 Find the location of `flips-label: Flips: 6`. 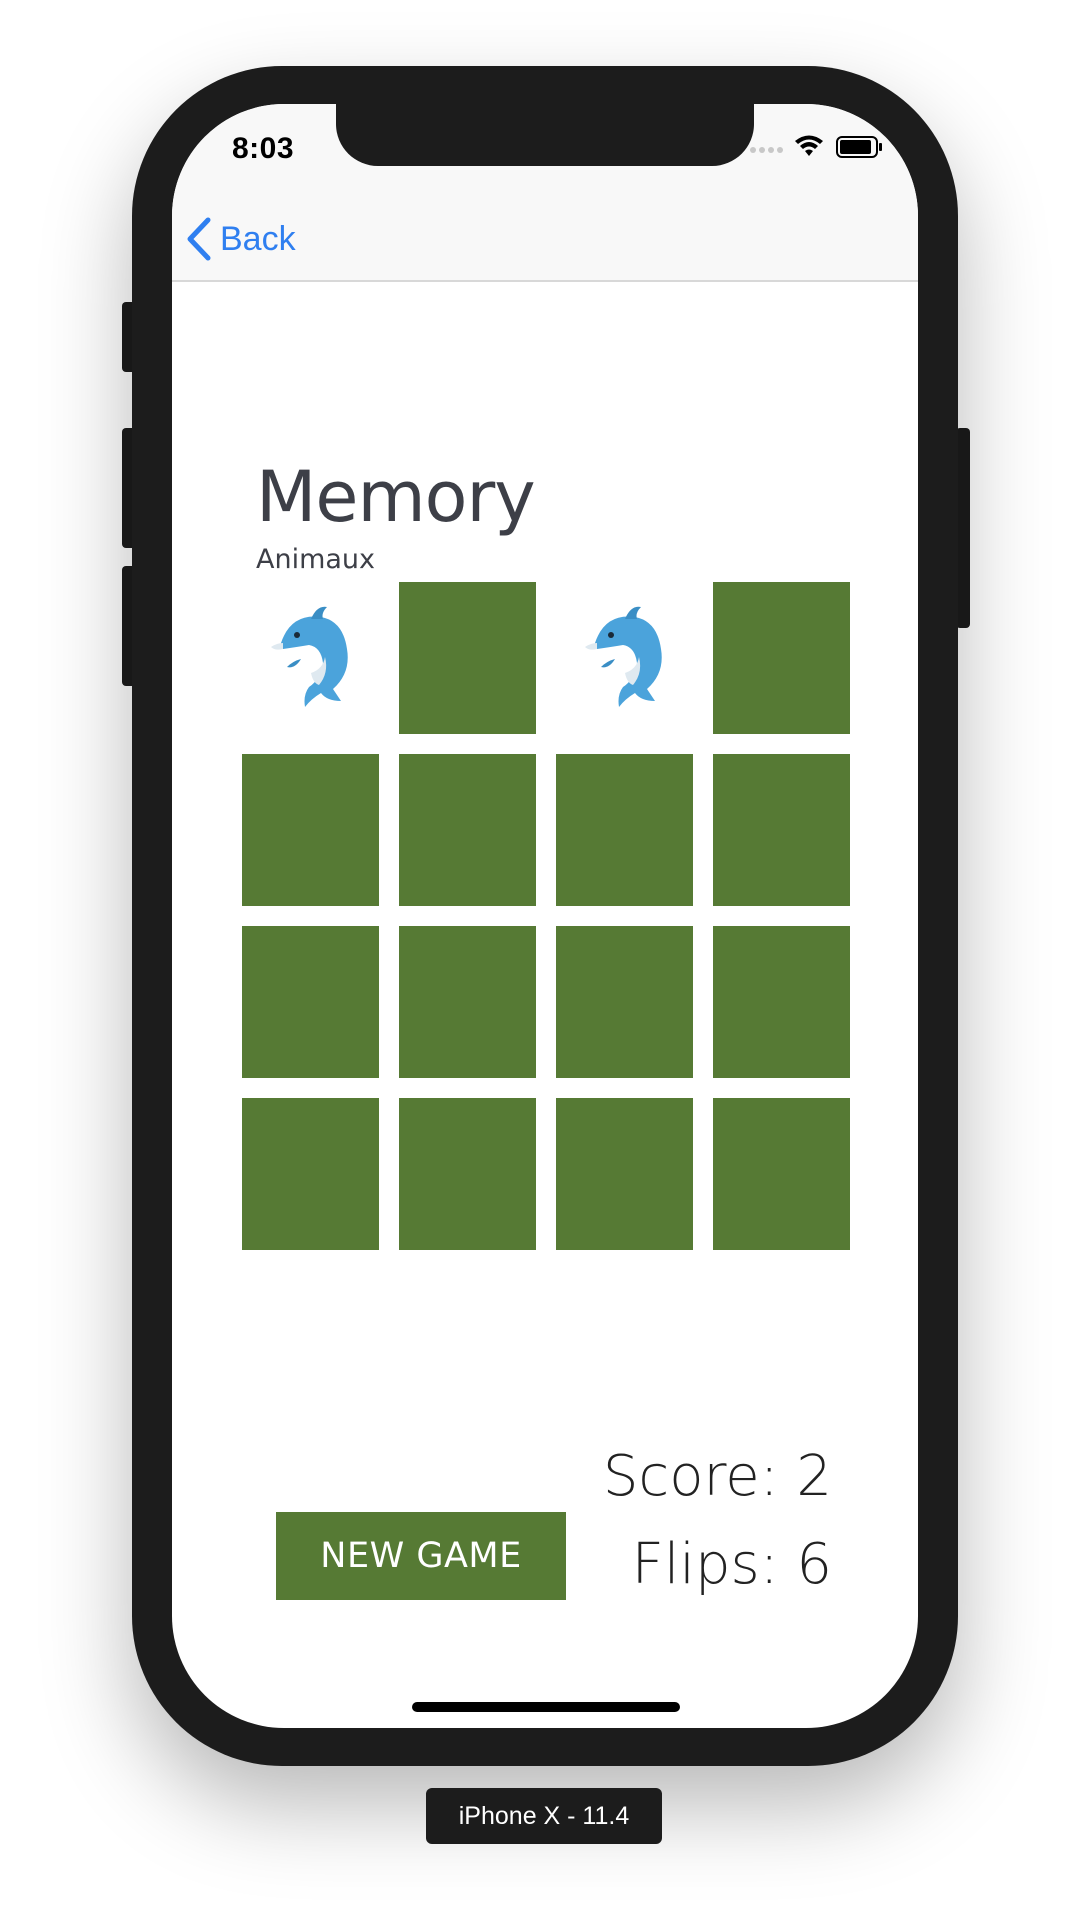

flips-label: Flips: 6 is located at coordinates (731, 1564).